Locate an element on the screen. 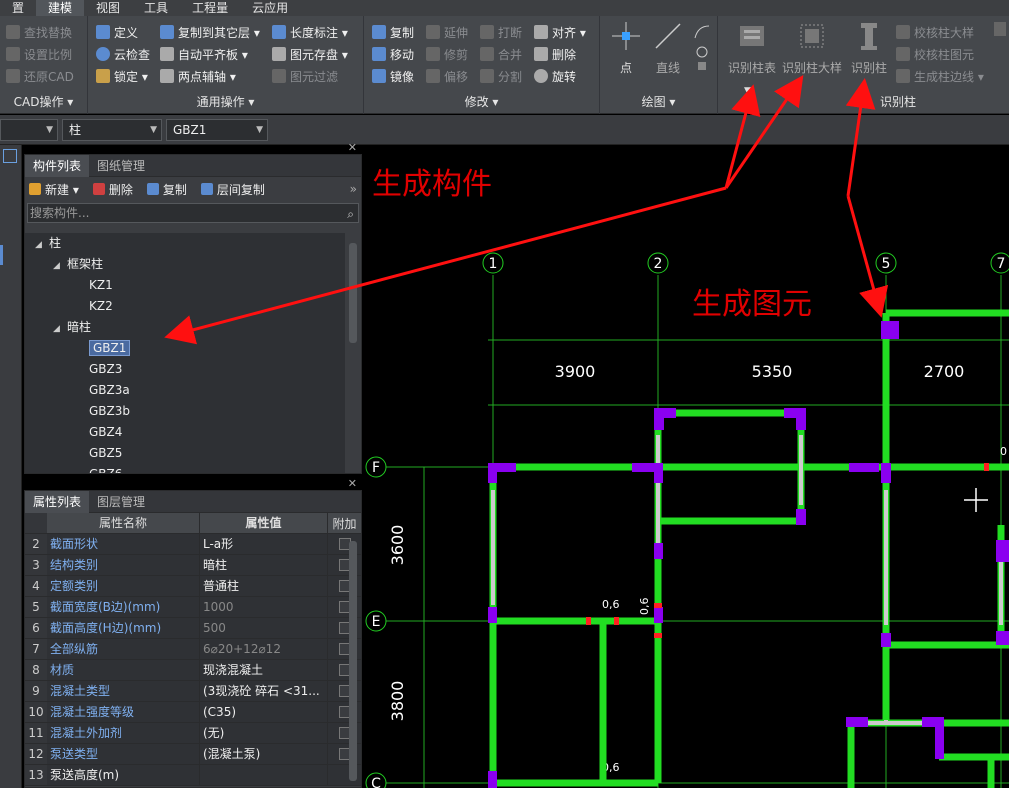 The image size is (1009, 788). check-column-element-button: 校核柱图元 is located at coordinates (935, 54).